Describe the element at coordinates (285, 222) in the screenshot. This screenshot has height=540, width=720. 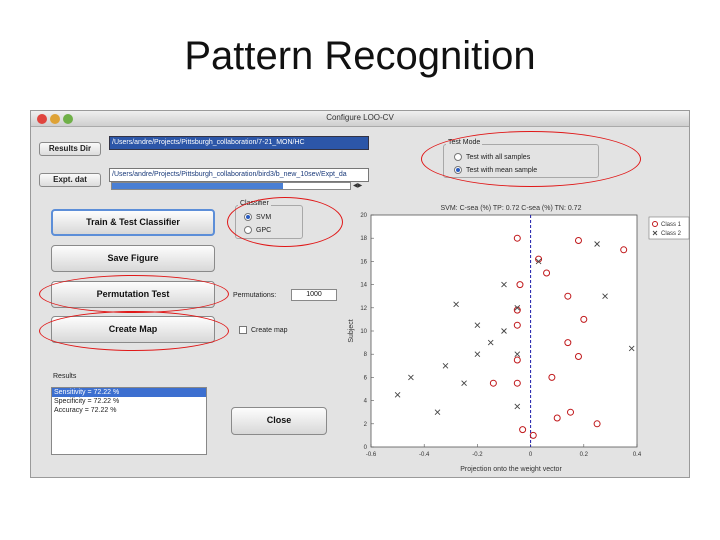
I see `classifier-highlight-ellipse` at that location.